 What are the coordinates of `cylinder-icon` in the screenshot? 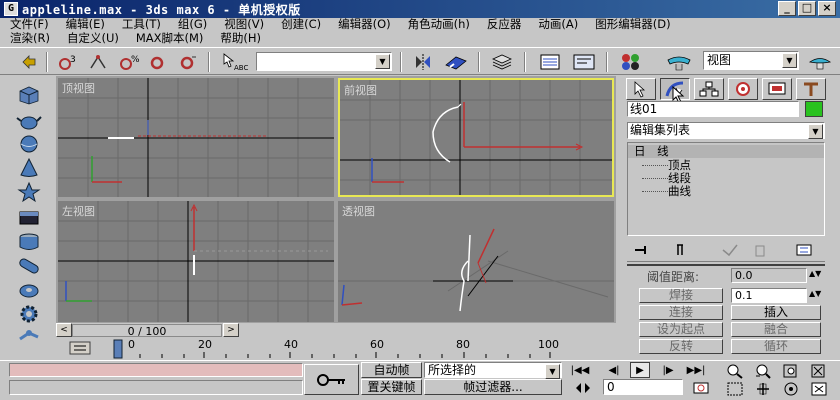 It's located at (29, 242).